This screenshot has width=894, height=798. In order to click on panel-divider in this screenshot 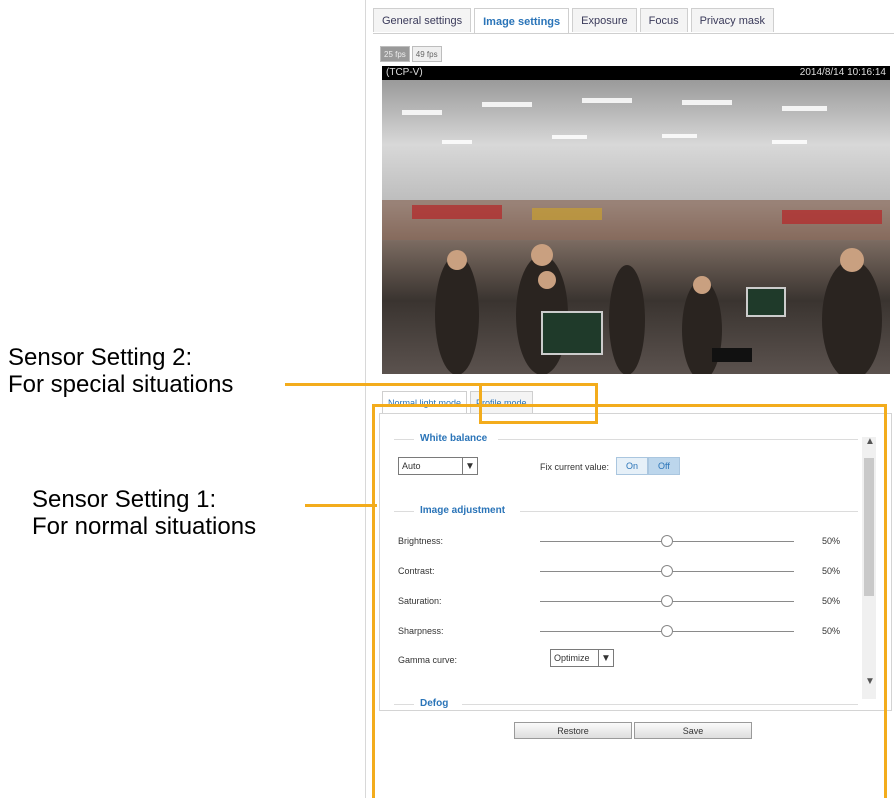, I will do `click(365, 399)`.